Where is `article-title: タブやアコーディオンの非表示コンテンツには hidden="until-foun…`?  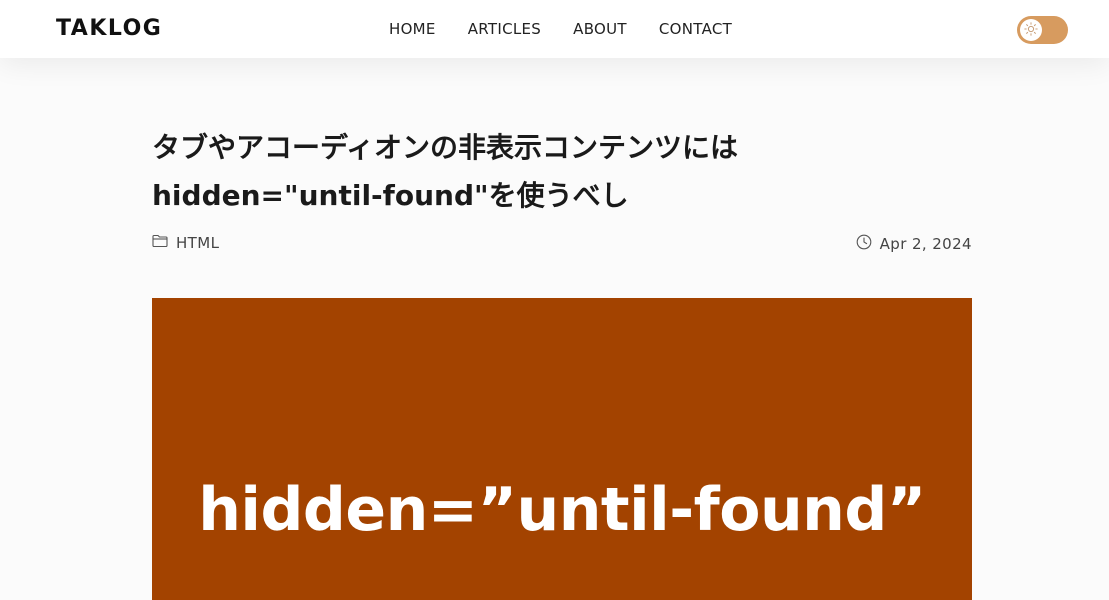
article-title: タブやアコーディオンの非表示コンテンツには hidden="until-foun… is located at coordinates (445, 171).